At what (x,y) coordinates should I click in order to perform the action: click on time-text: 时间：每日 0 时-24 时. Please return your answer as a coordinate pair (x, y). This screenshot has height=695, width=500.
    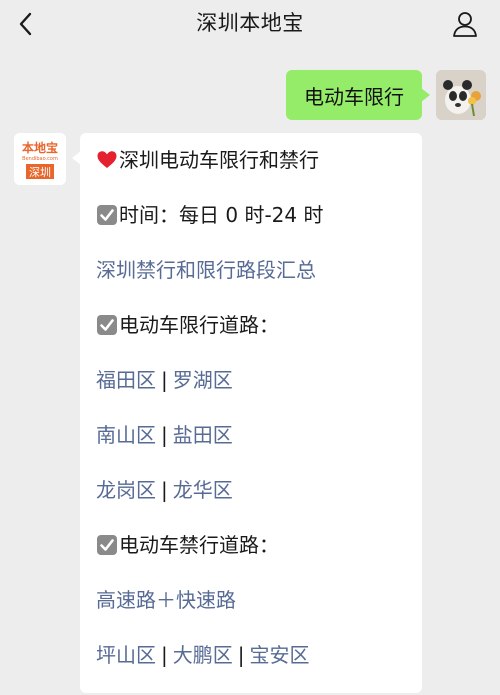
    Looking at the image, I should click on (221, 215).